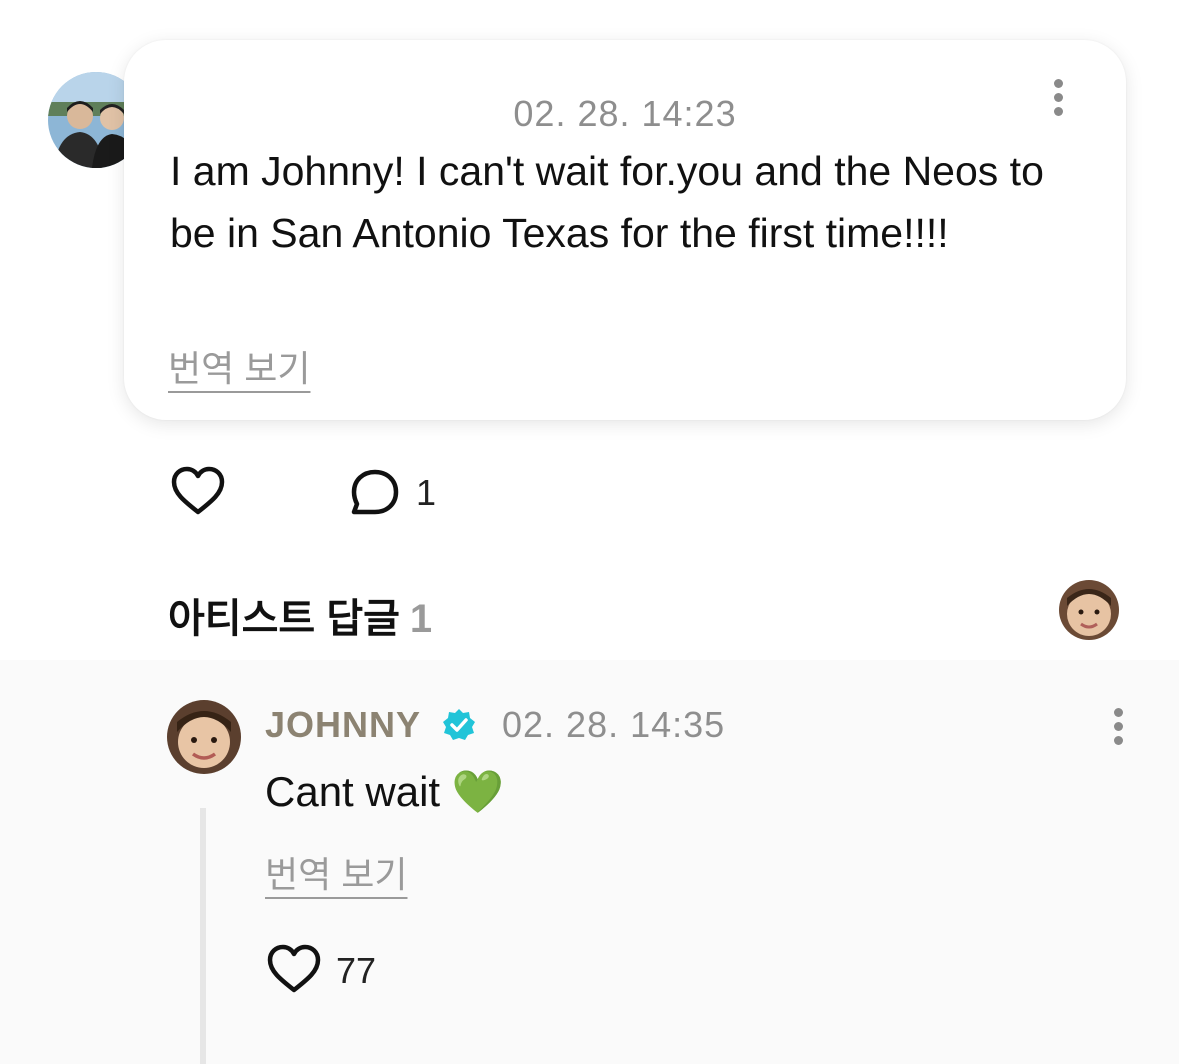  What do you see at coordinates (426, 492) in the screenshot?
I see `post-comment-count: 1` at bounding box center [426, 492].